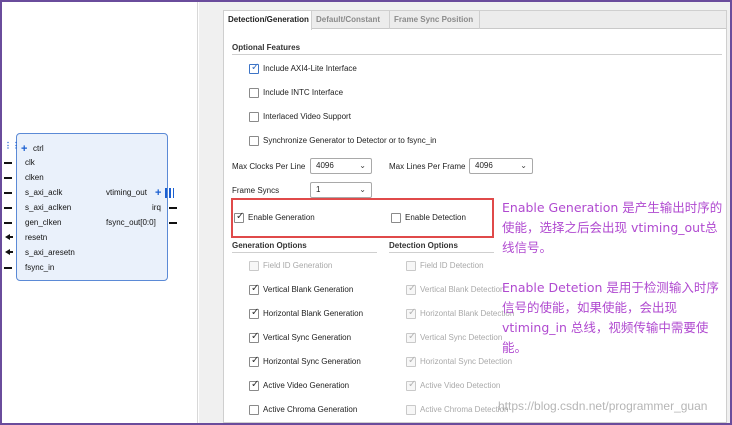 Image resolution: width=732 pixels, height=425 pixels. What do you see at coordinates (612, 207) in the screenshot?
I see `annotation-line: Enable Generation 是产生输出时序的` at bounding box center [612, 207].